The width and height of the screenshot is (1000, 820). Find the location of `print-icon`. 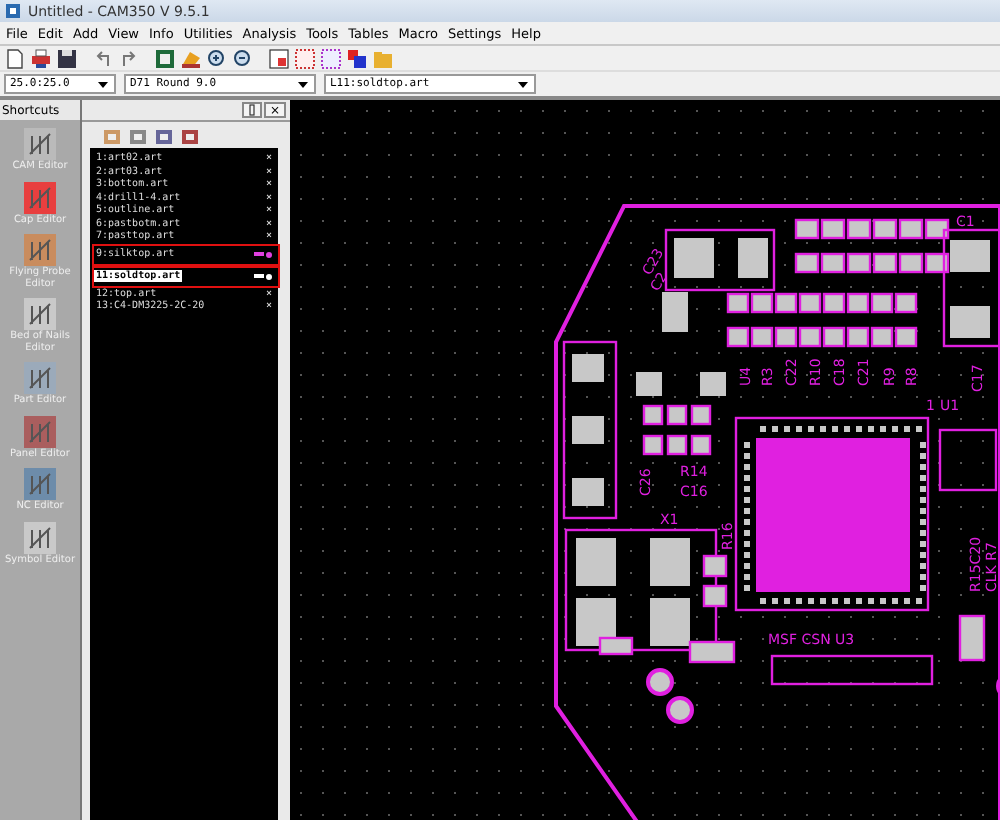

print-icon is located at coordinates (41, 58).